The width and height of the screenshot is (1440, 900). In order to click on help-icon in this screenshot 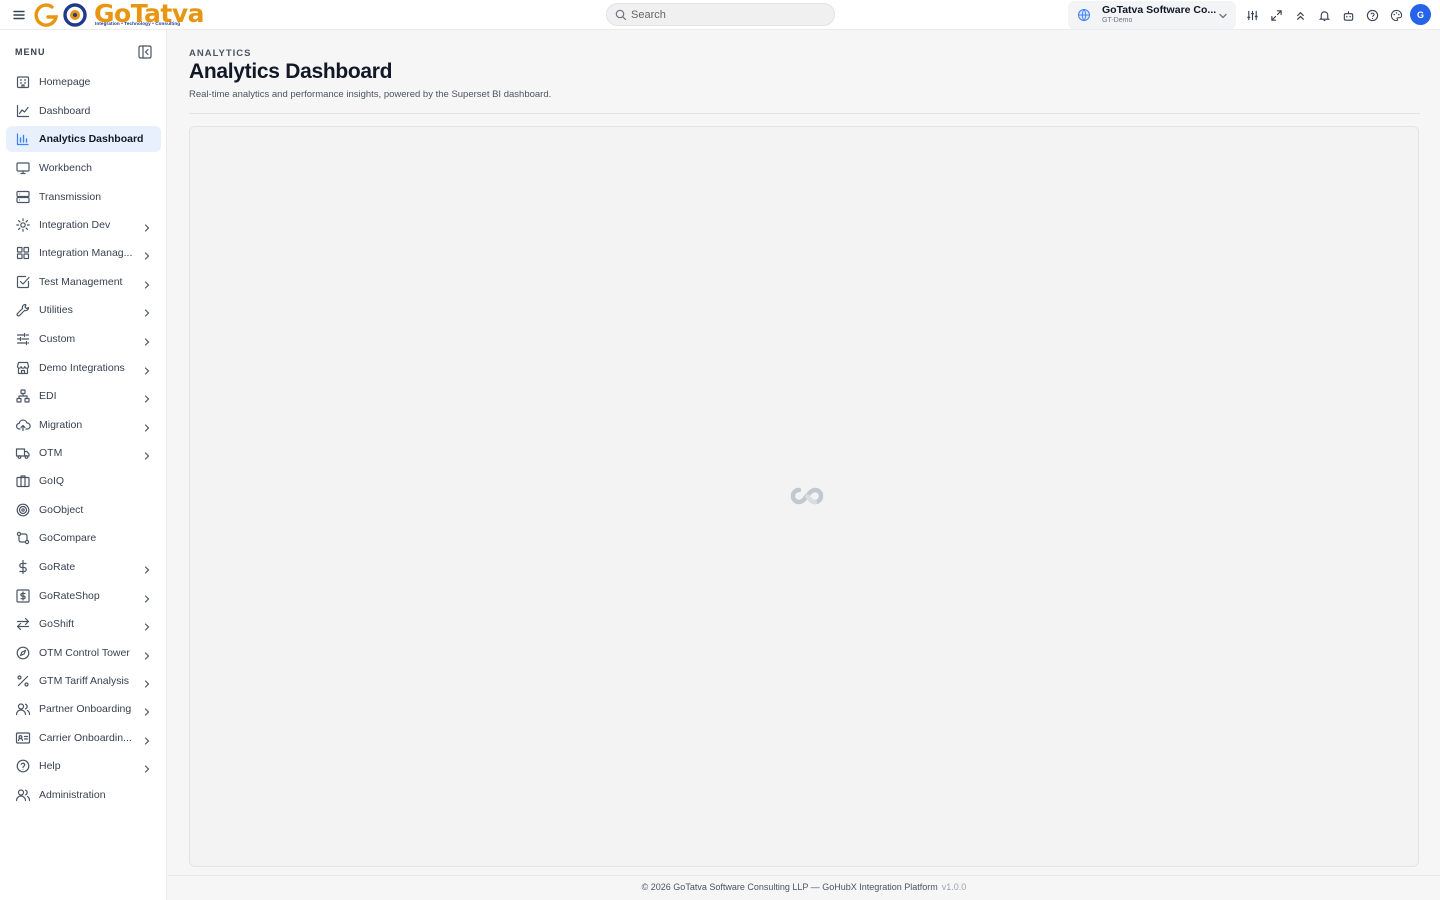, I will do `click(1372, 15)`.